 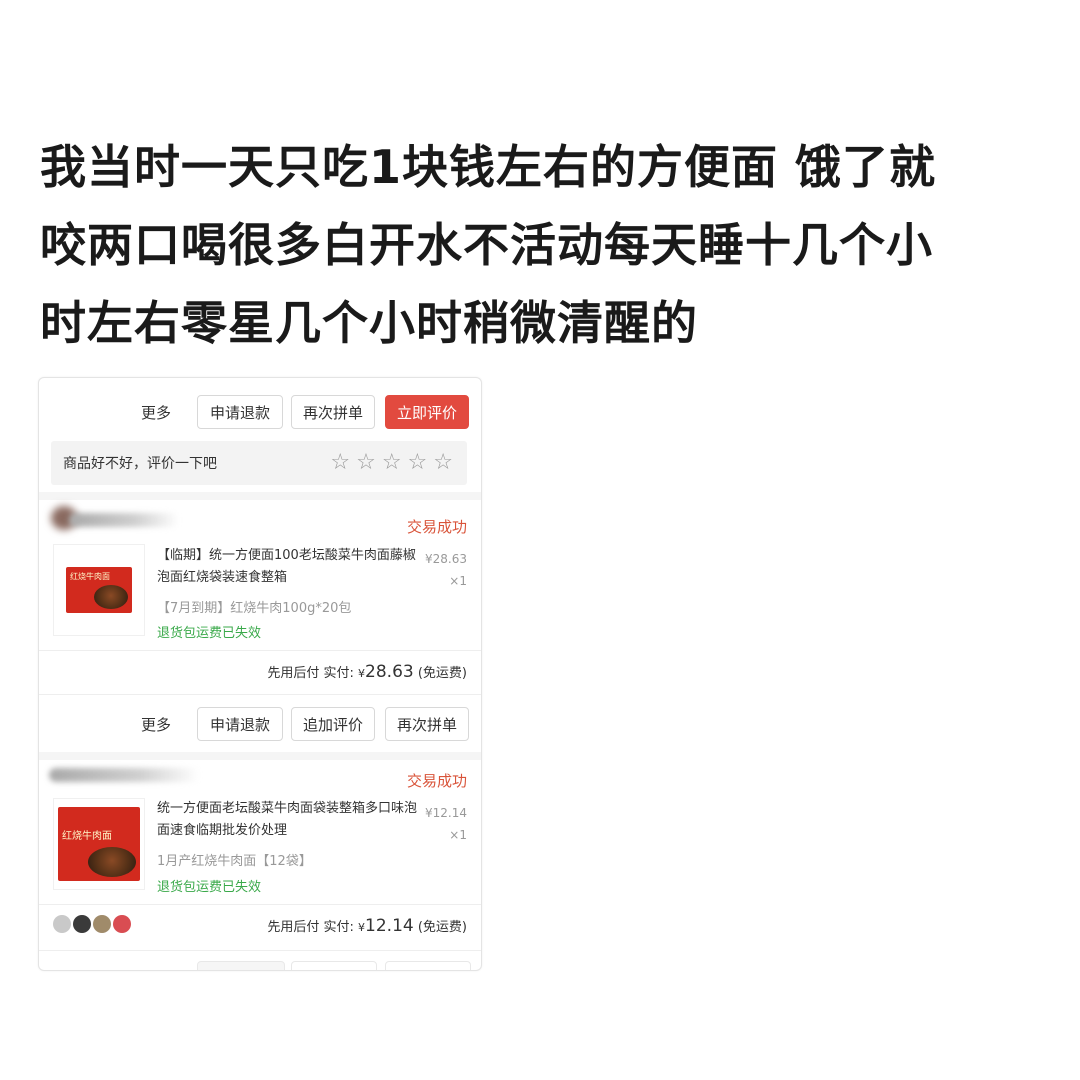 I want to click on caption-line-3: 时左右零星几个小时稍微清醒的, so click(x=369, y=323).